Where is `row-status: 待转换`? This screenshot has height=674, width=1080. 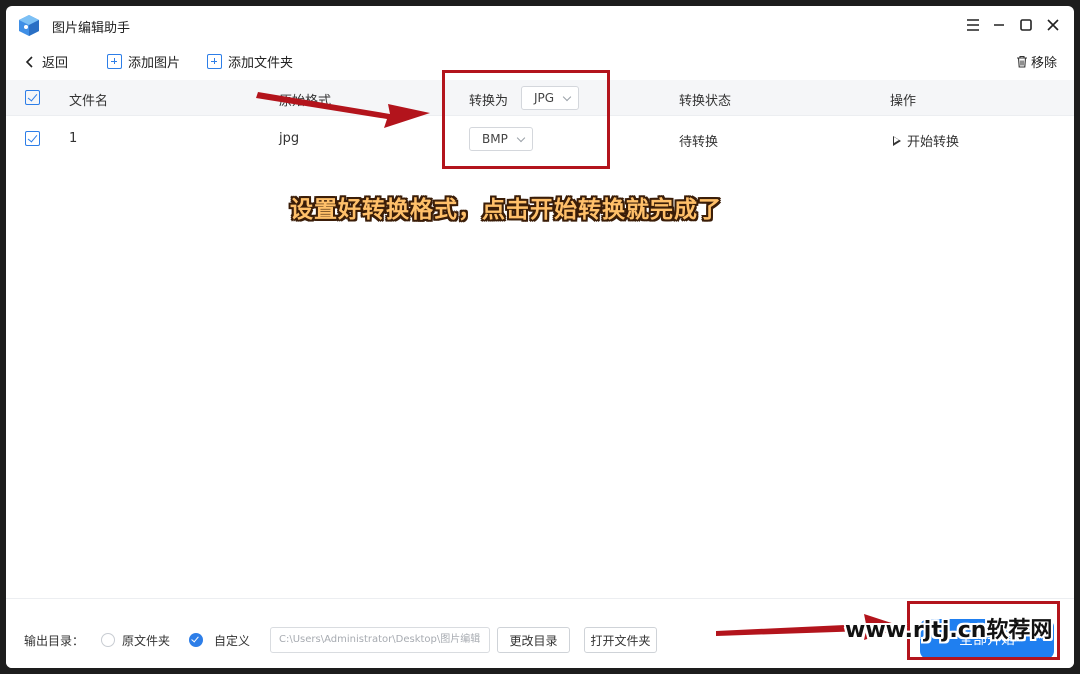 row-status: 待转换 is located at coordinates (699, 142).